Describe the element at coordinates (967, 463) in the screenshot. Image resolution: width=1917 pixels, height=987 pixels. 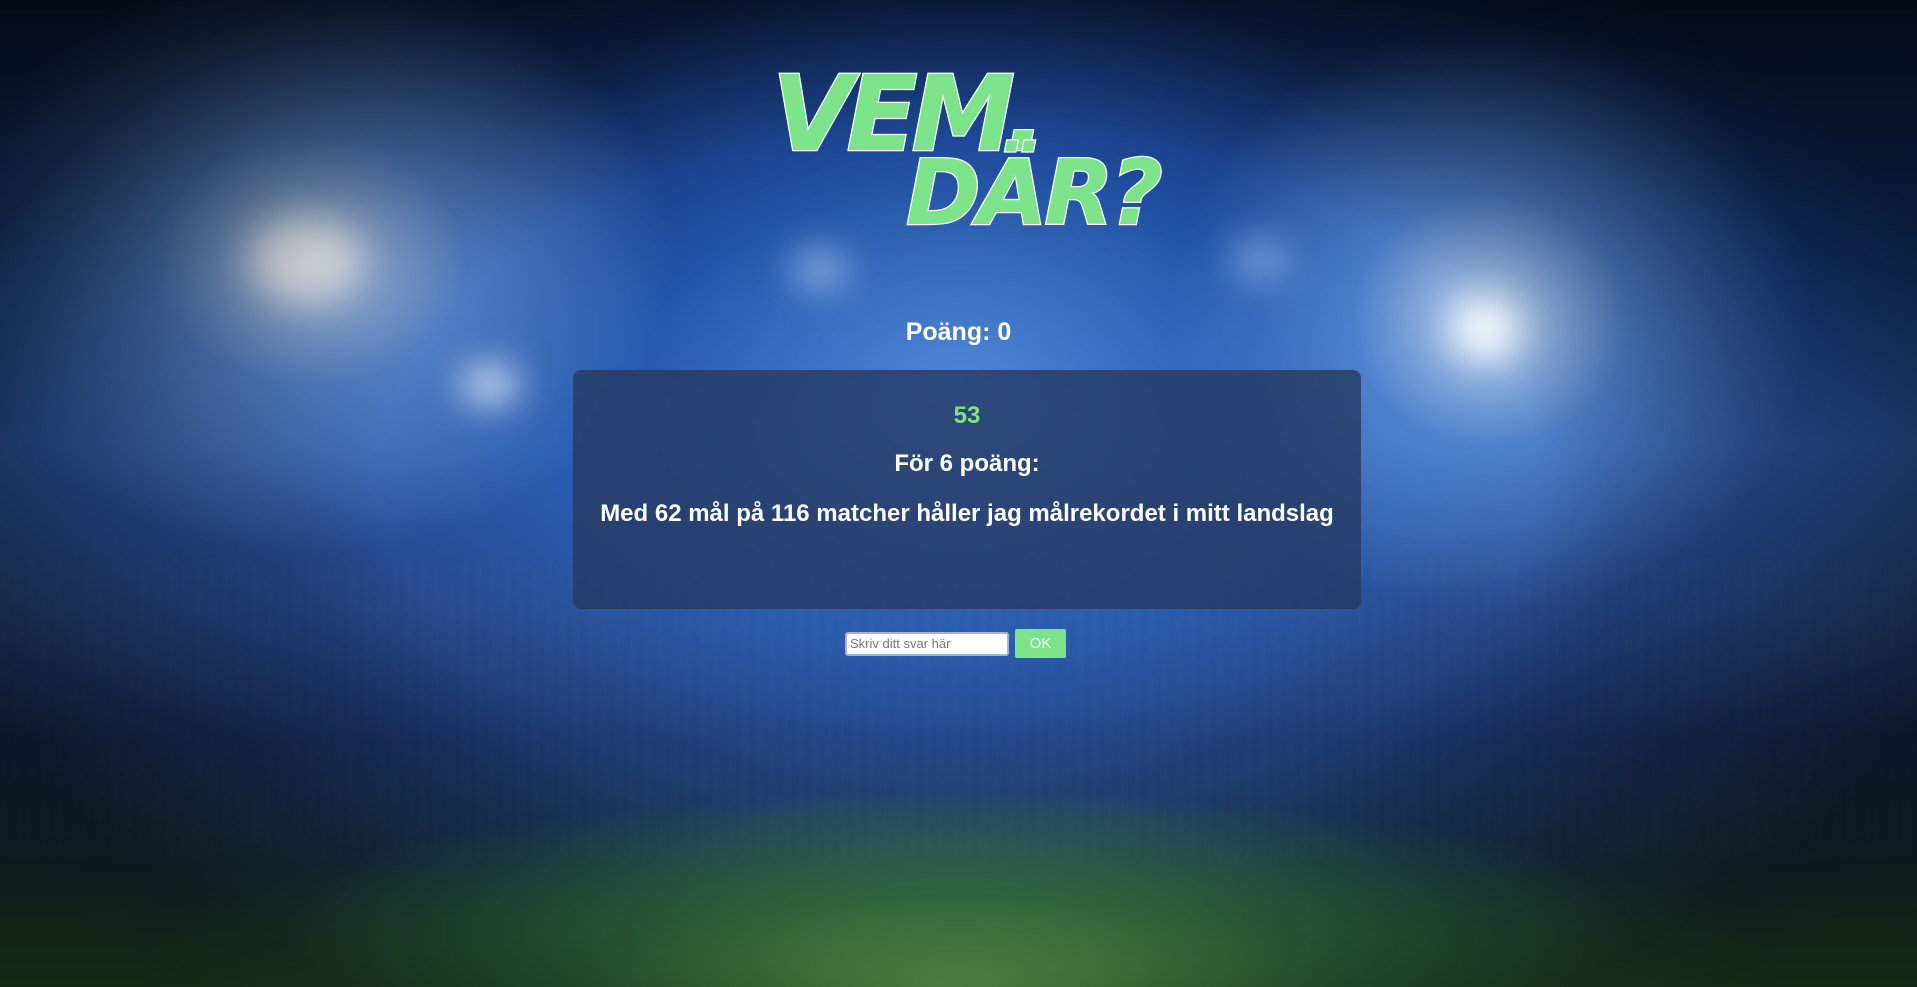
I see `points-label: För 6 poäng:` at that location.